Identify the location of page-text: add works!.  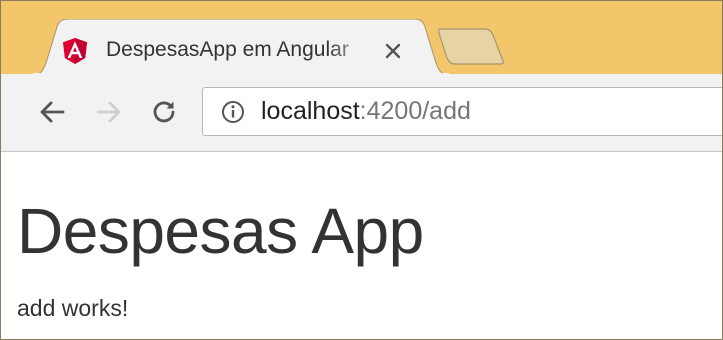
(73, 308).